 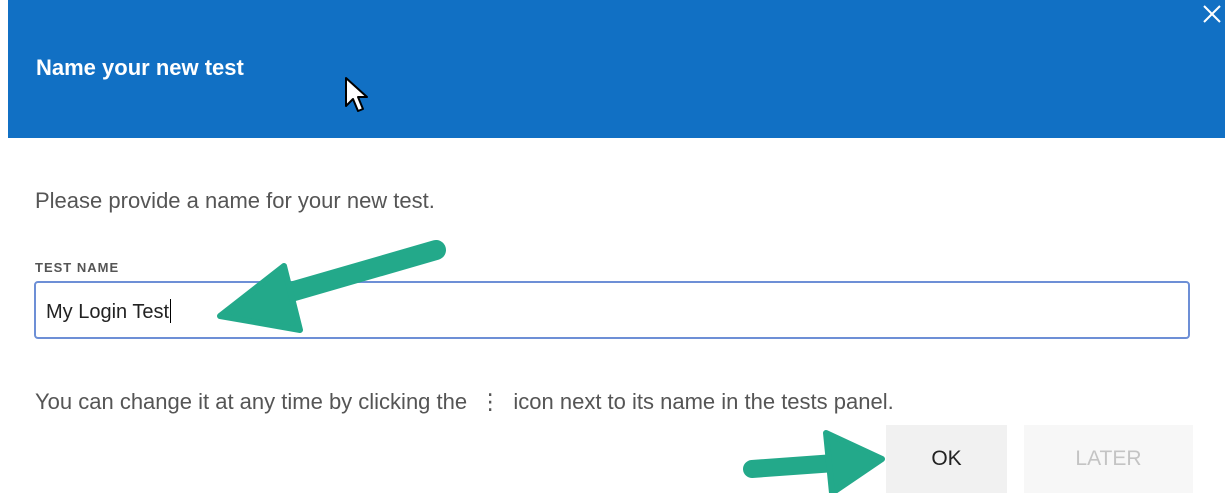 What do you see at coordinates (77, 267) in the screenshot?
I see `test-name-label: TEST NAME` at bounding box center [77, 267].